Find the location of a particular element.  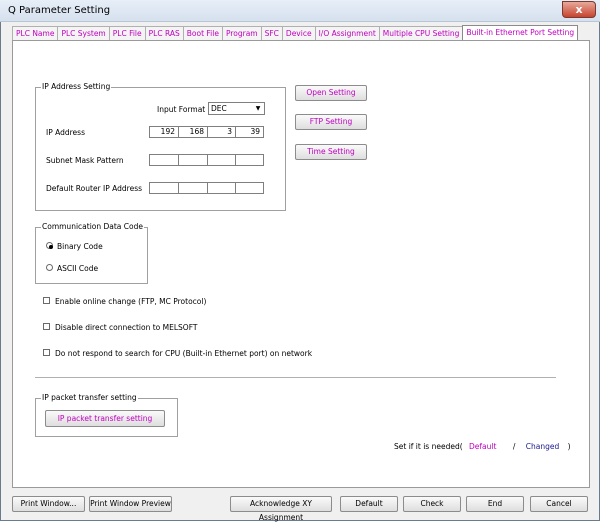

legend-default: Default is located at coordinates (483, 446).